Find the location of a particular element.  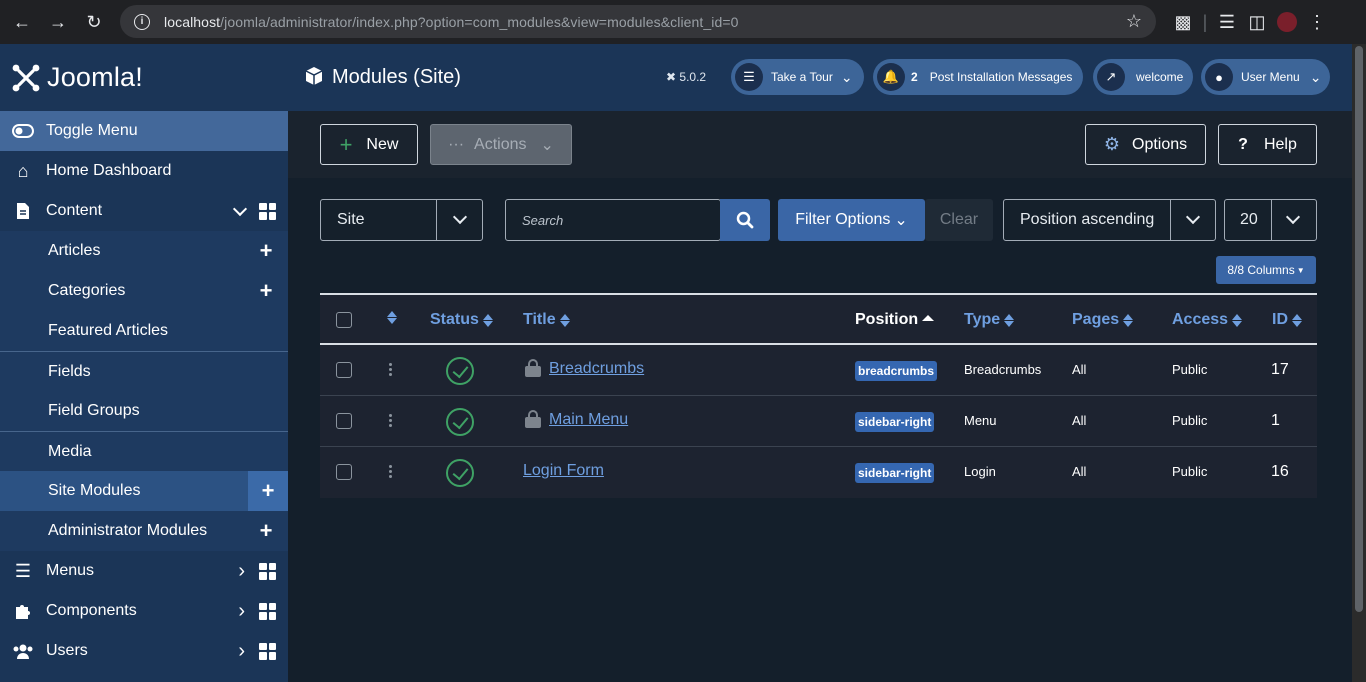

options-button: ⚙ Options is located at coordinates (1145, 144).